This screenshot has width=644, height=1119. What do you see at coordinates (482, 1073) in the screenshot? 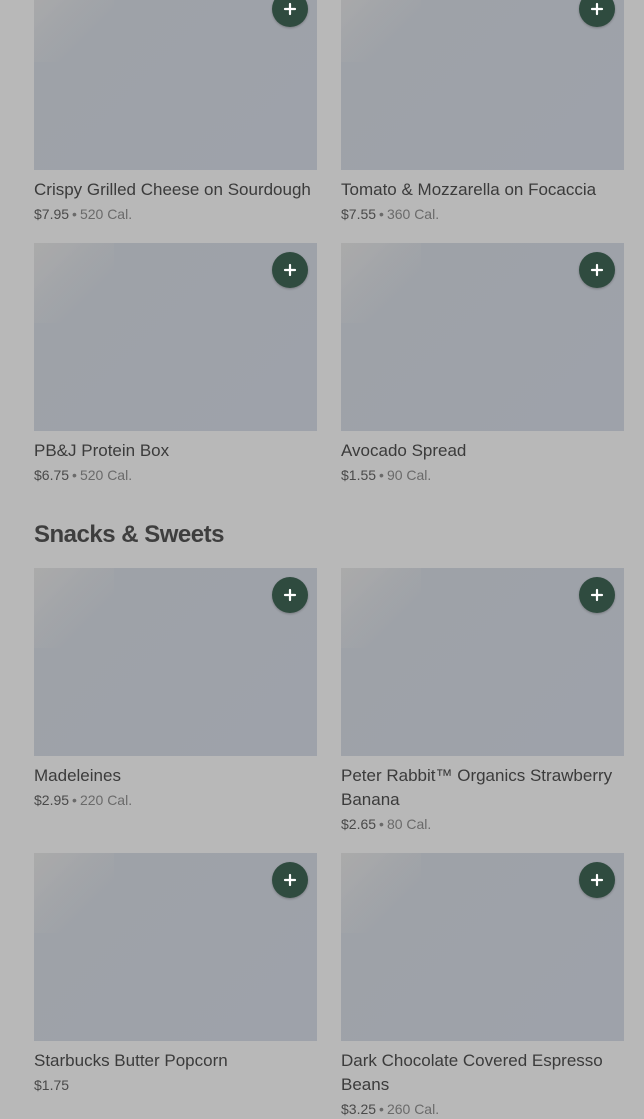
I see `item-name: Dark Chocolate Covered Espresso Beans` at bounding box center [482, 1073].